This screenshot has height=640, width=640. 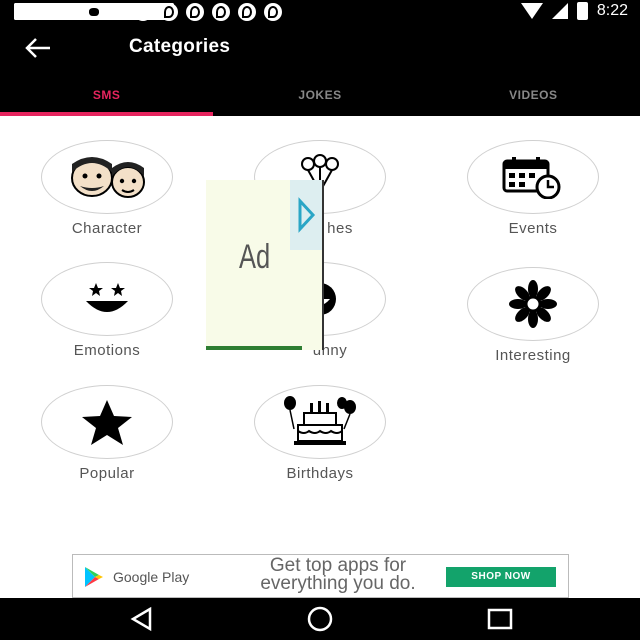 I want to click on back-arrow-icon, so click(x=38, y=48).